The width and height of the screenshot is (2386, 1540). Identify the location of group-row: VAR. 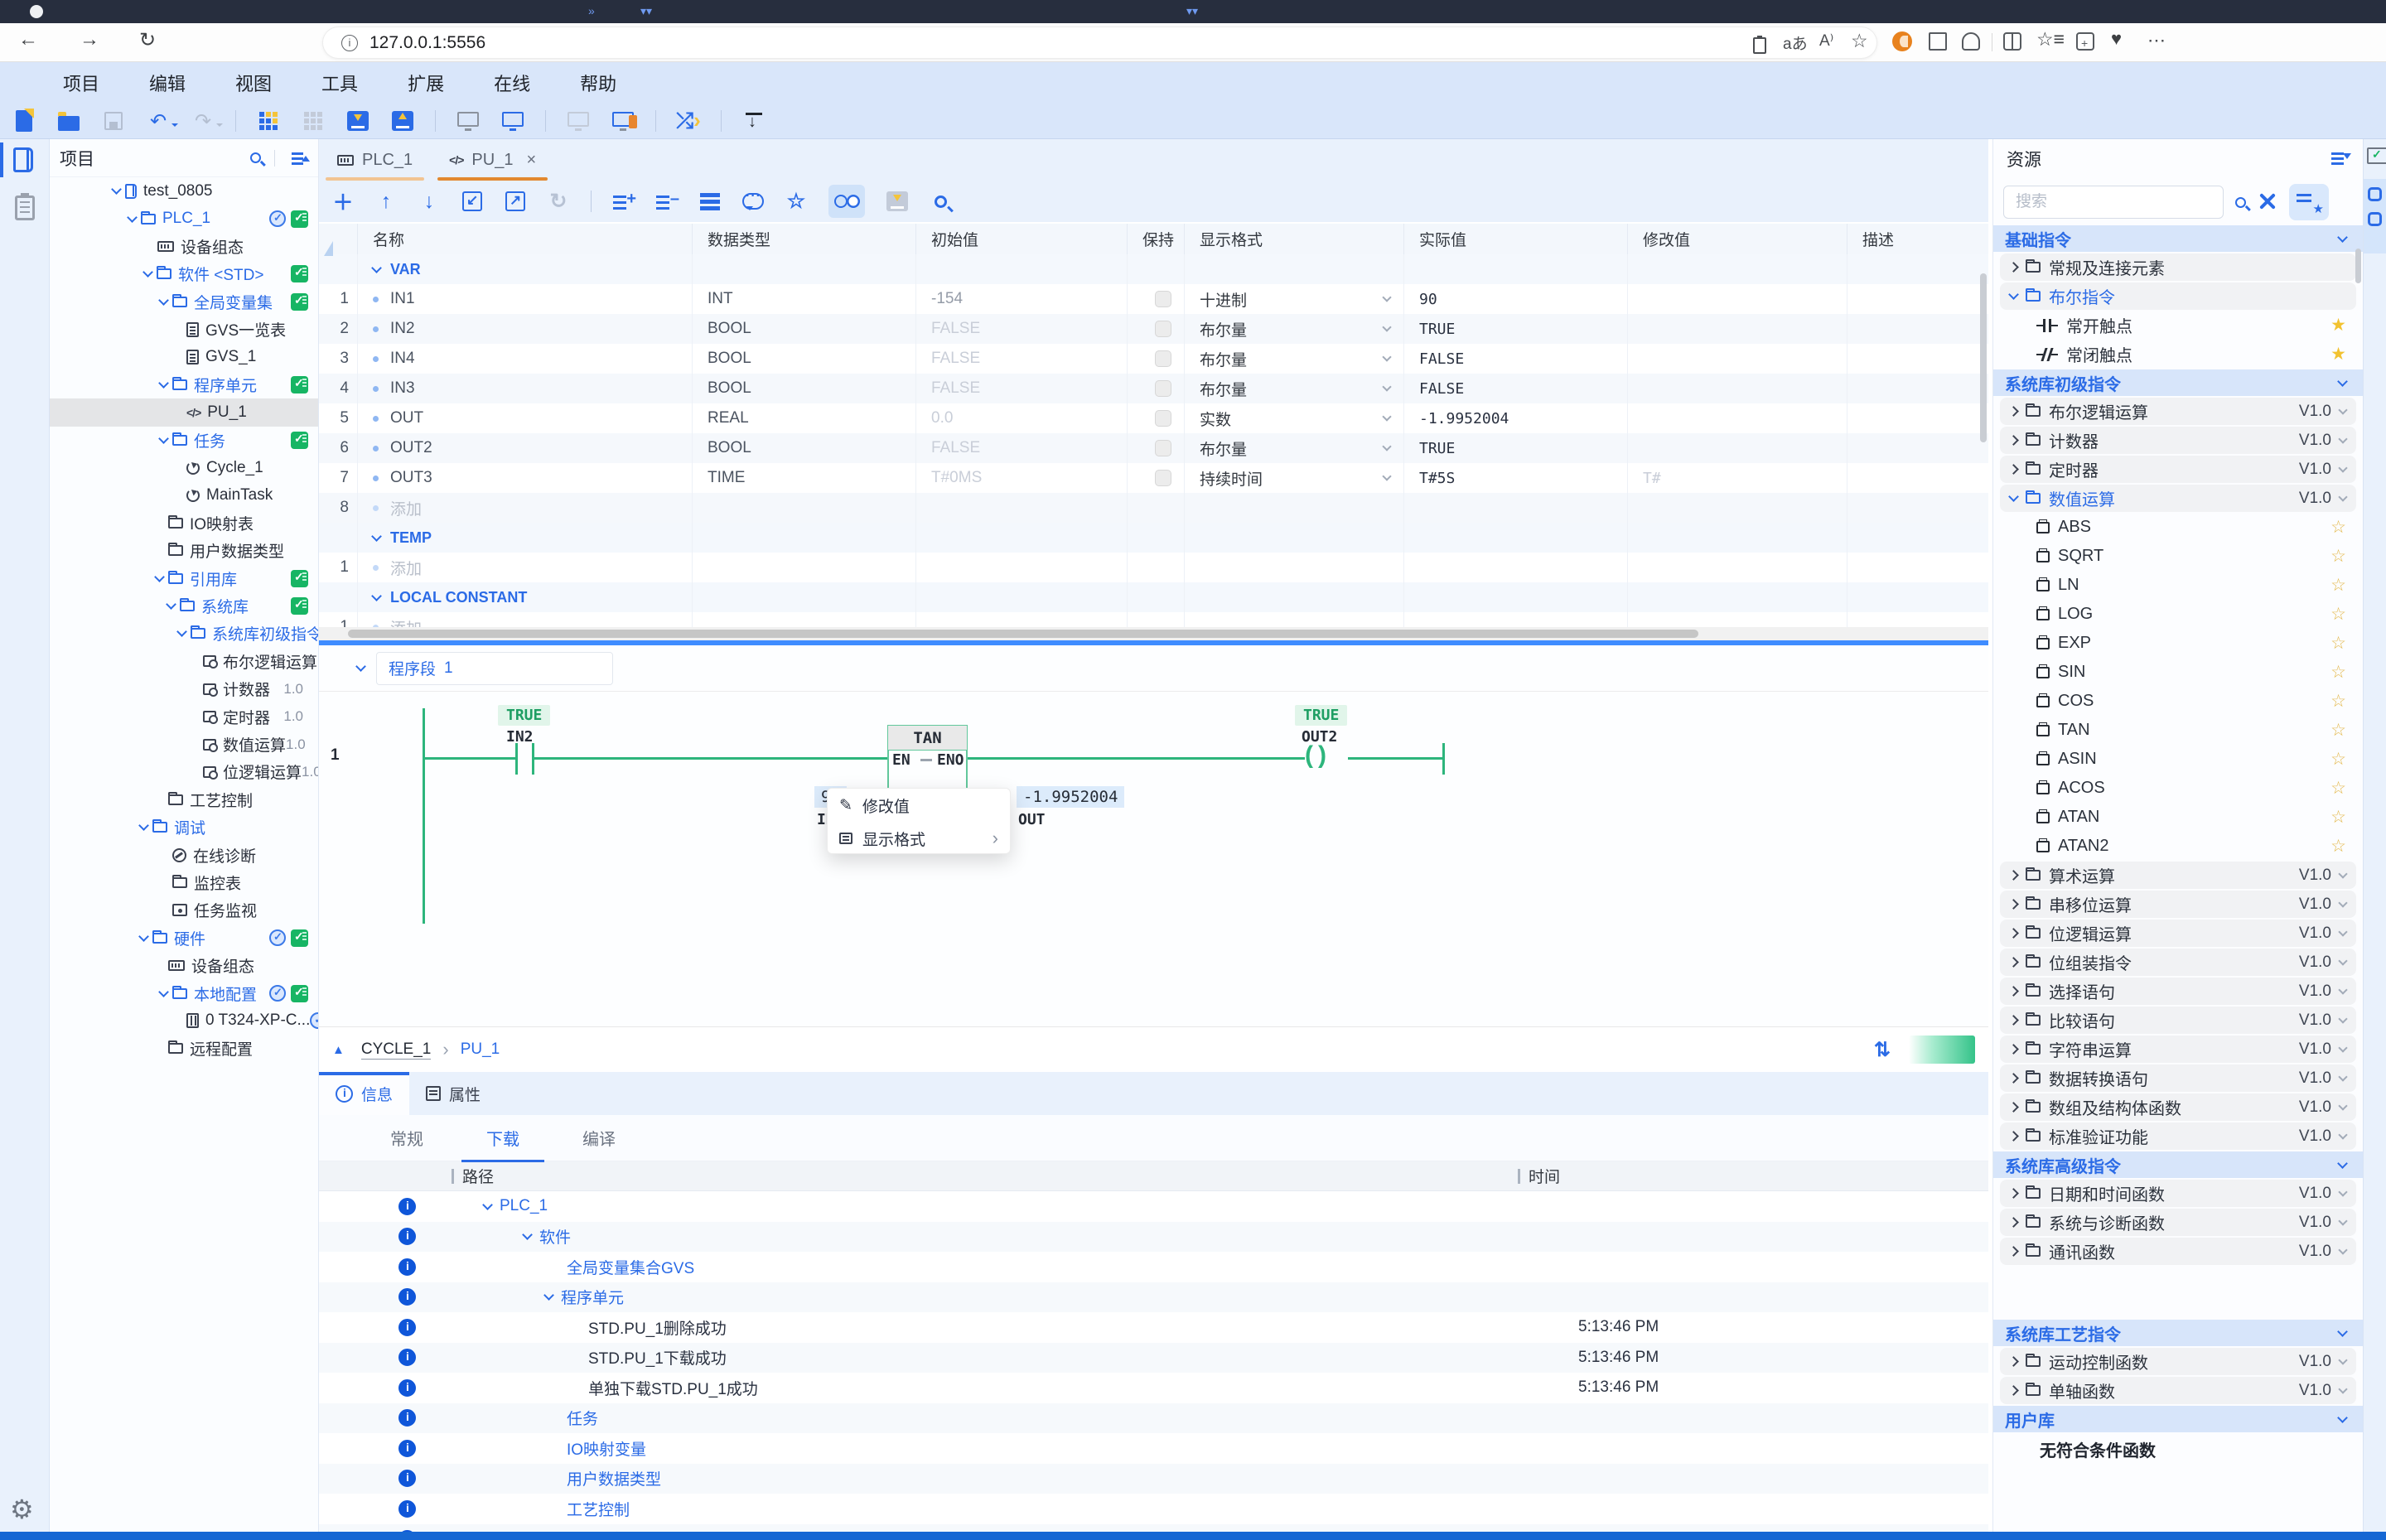
(1154, 269).